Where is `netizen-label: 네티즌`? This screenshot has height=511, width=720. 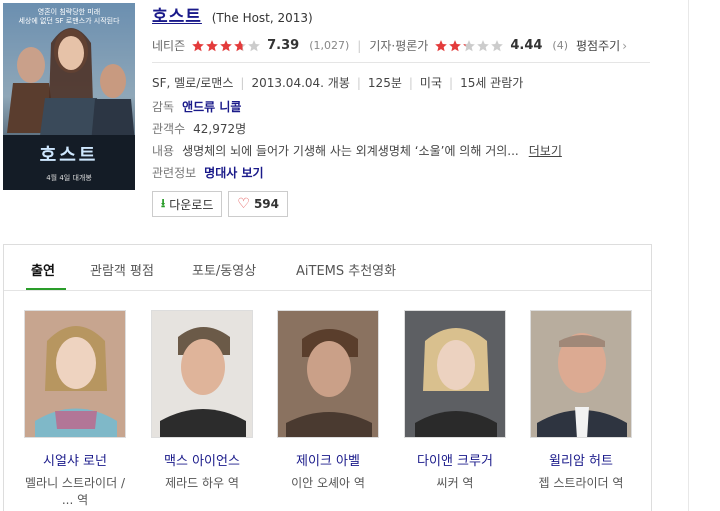 netizen-label: 네티즌 is located at coordinates (169, 46).